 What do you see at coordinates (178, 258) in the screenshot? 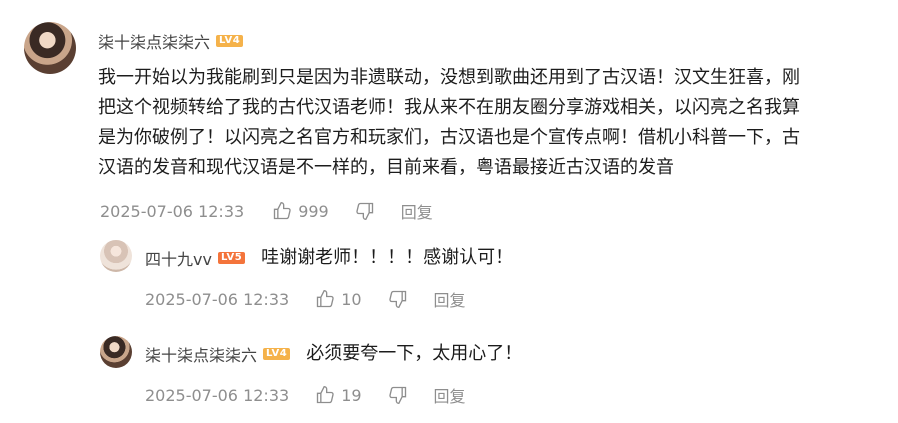
I see `reply-username: 四十九vv` at bounding box center [178, 258].